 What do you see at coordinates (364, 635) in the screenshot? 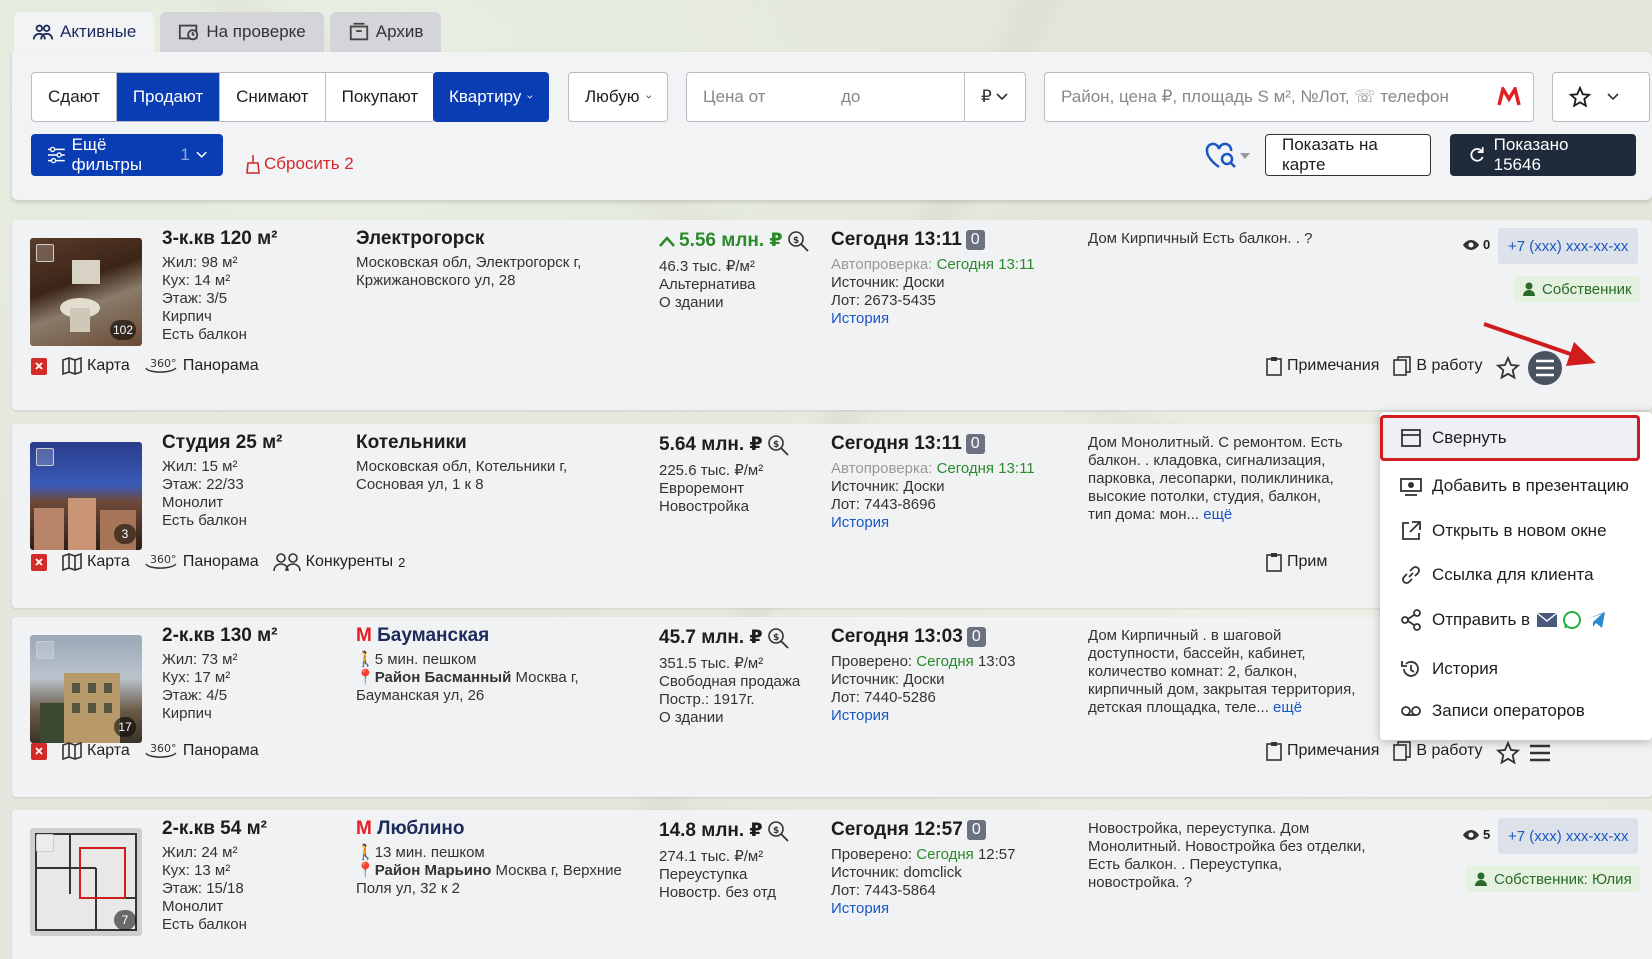
I see `metro-icon: M` at bounding box center [364, 635].